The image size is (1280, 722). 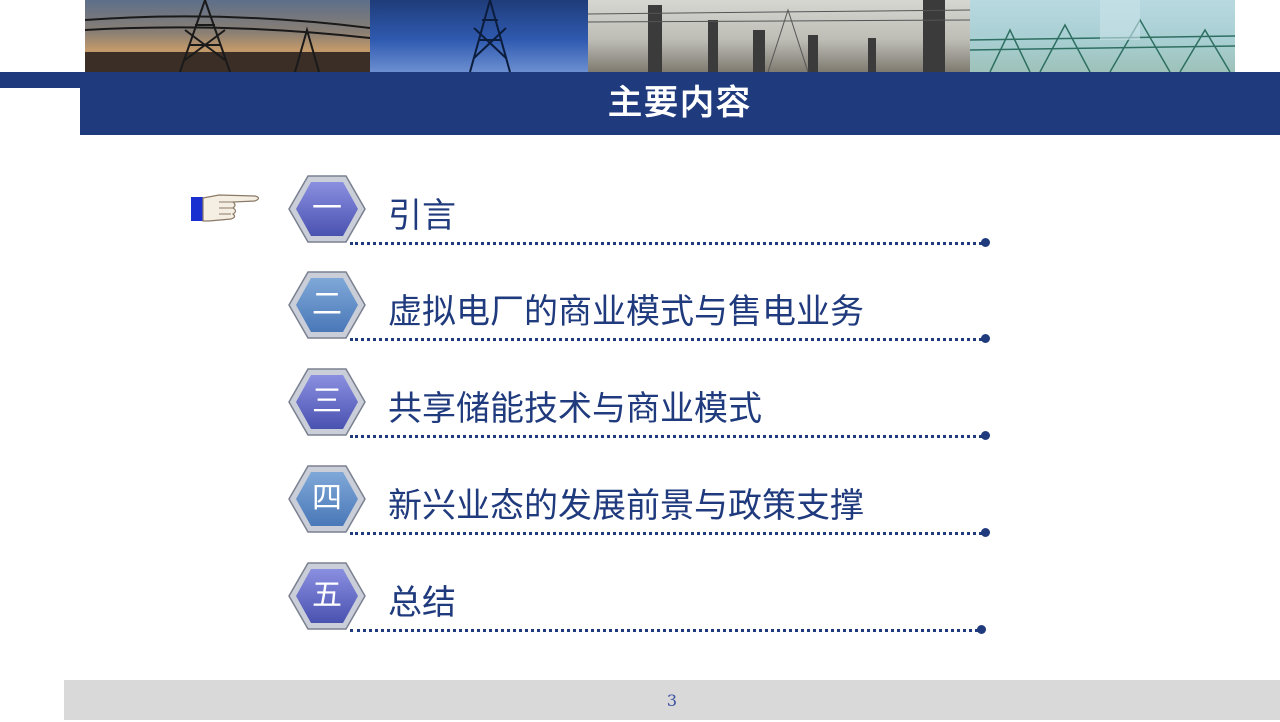 What do you see at coordinates (40, 80) in the screenshot?
I see `title-bar-left-tab` at bounding box center [40, 80].